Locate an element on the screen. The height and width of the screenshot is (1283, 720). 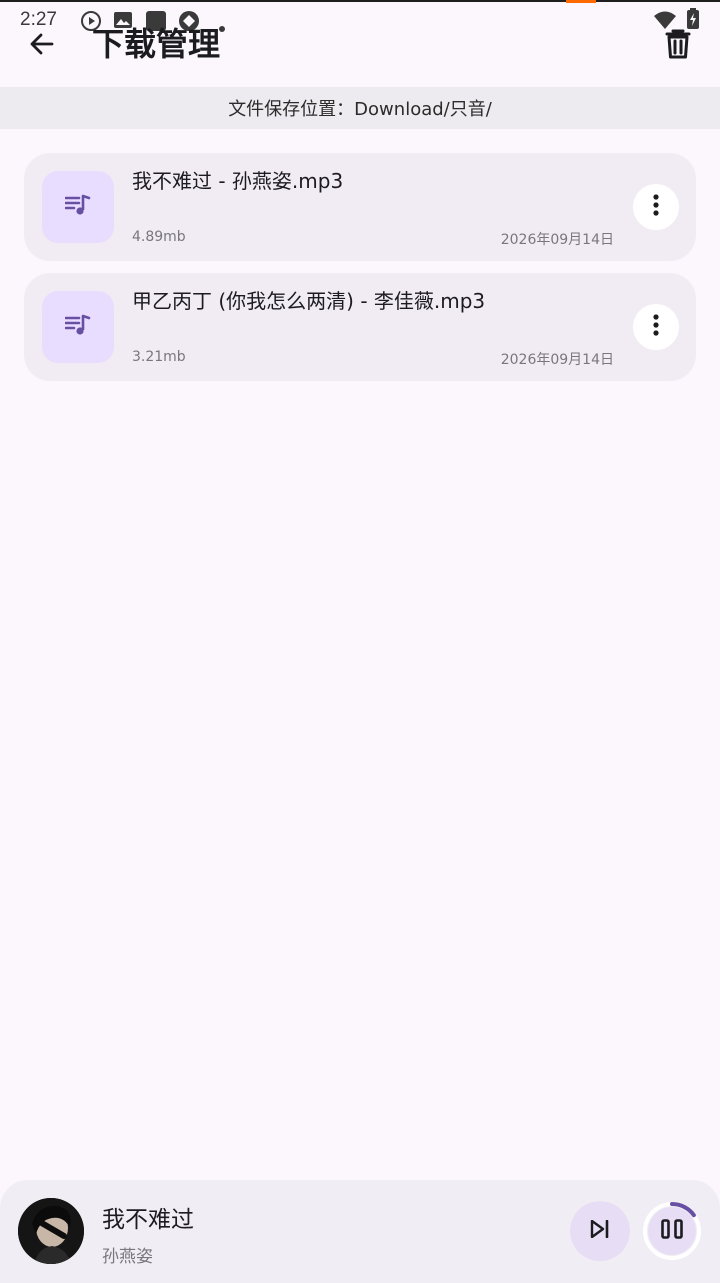
now-playing-title: 我不难过 is located at coordinates (148, 1220).